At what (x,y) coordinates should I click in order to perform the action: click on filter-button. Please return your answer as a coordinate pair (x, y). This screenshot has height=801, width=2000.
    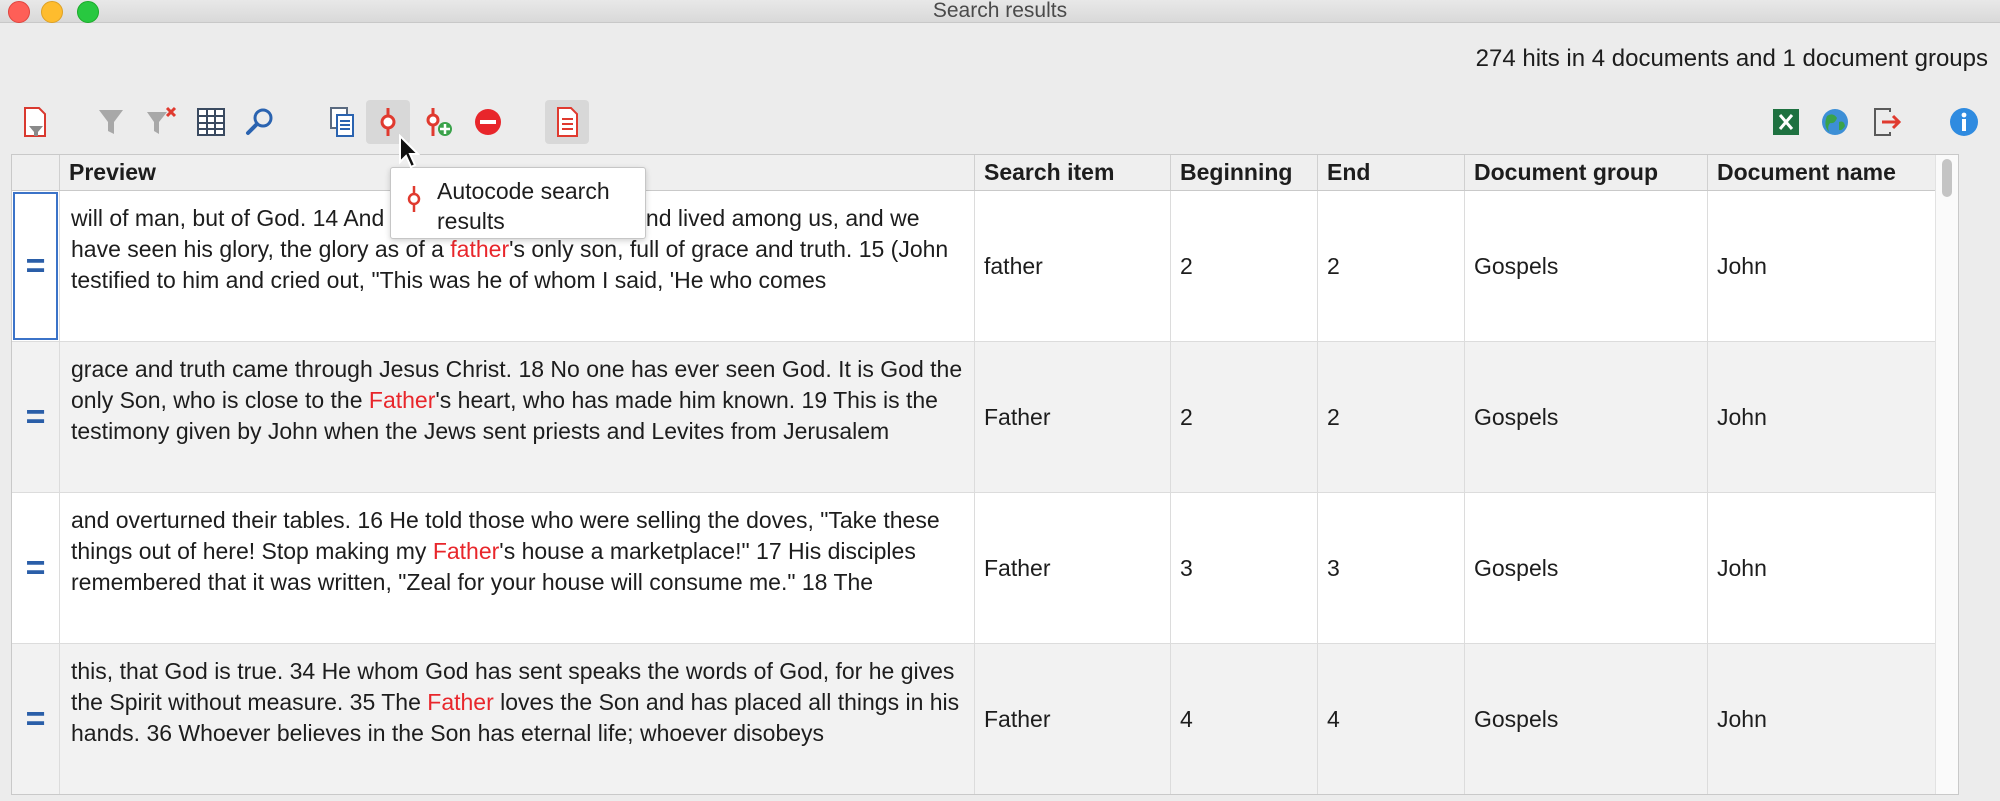
    Looking at the image, I should click on (111, 122).